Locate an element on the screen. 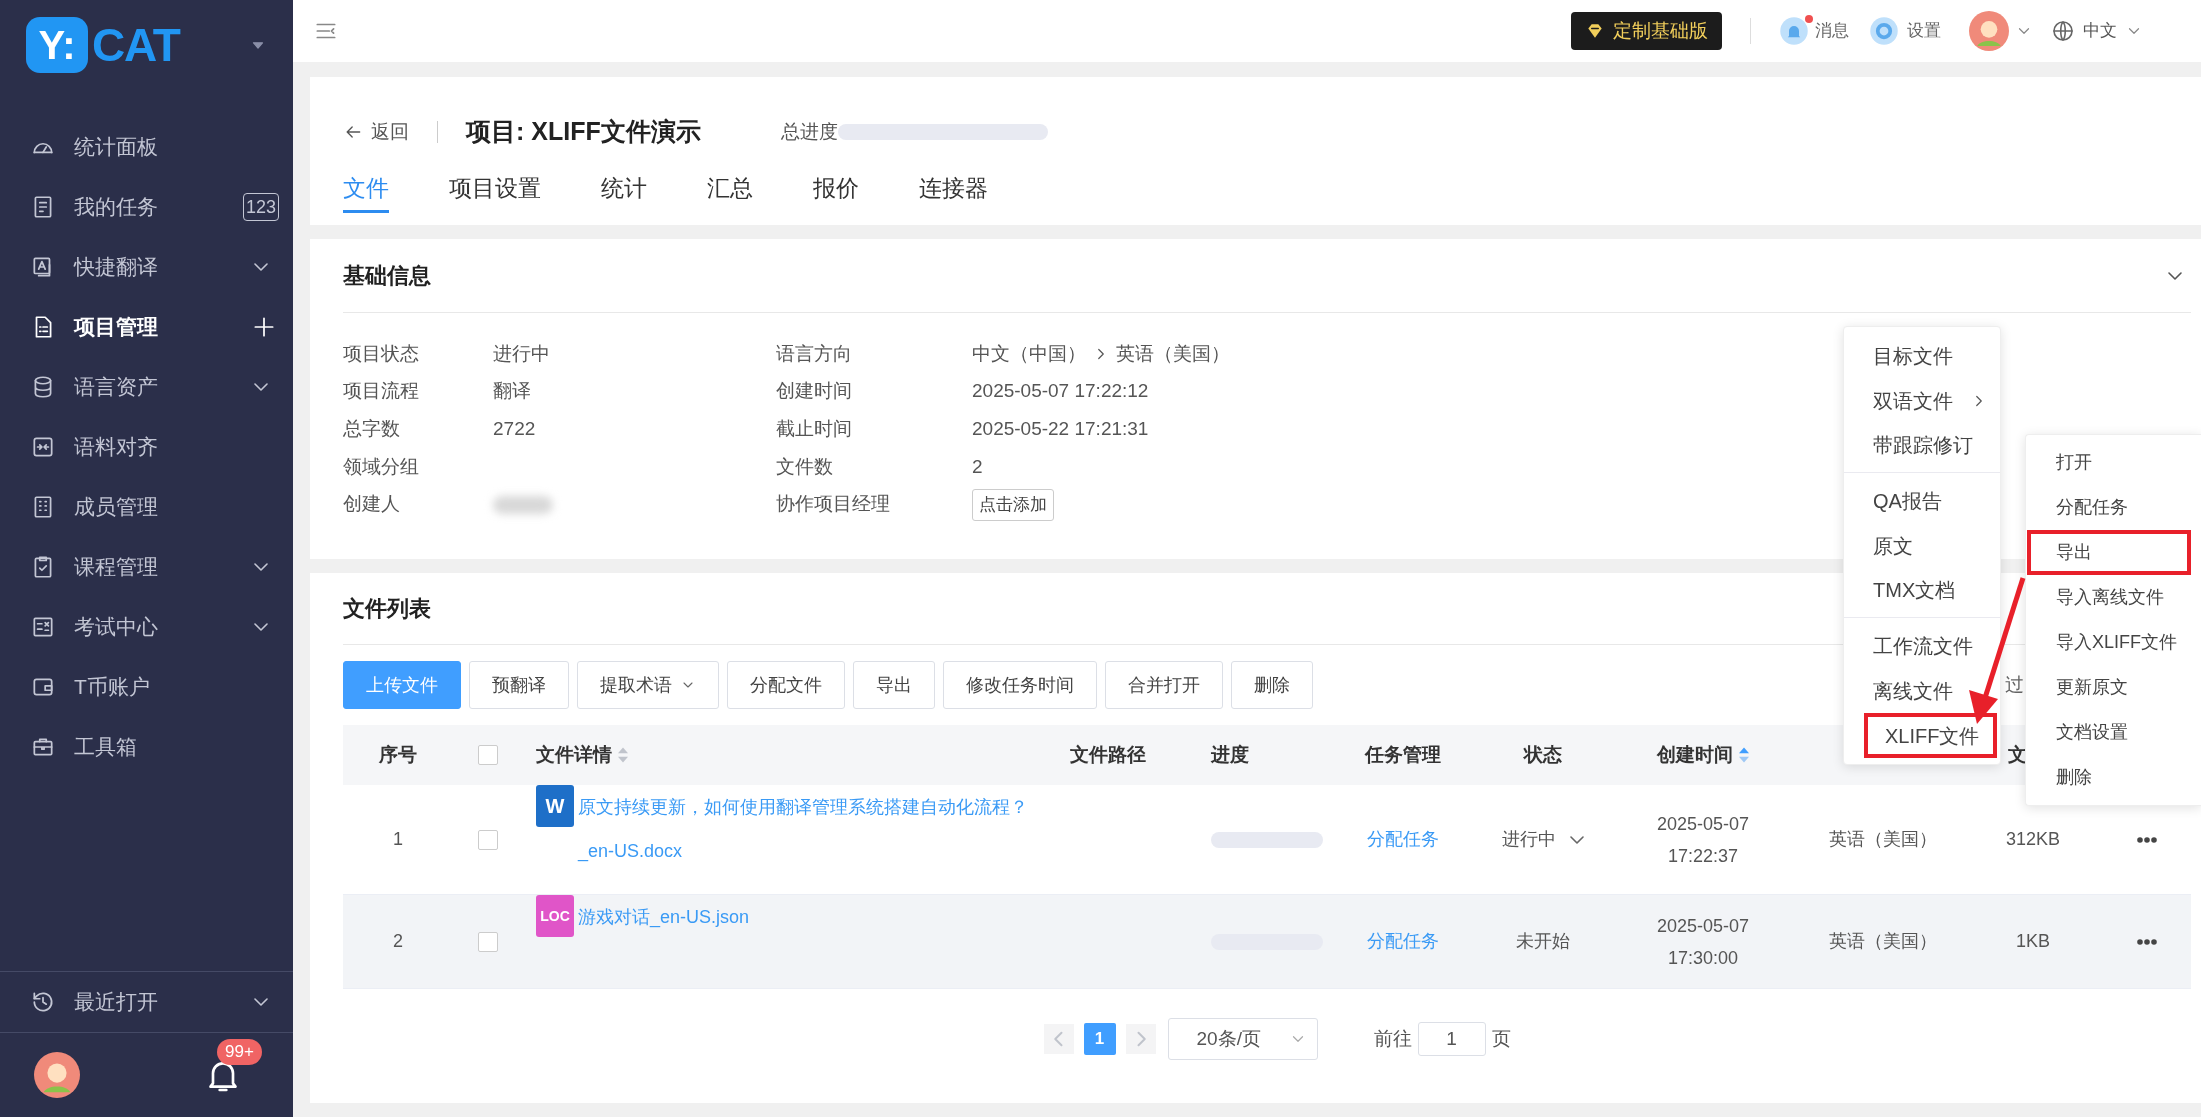 This screenshot has height=1117, width=2201. toolbar-button: 删除 is located at coordinates (1272, 685).